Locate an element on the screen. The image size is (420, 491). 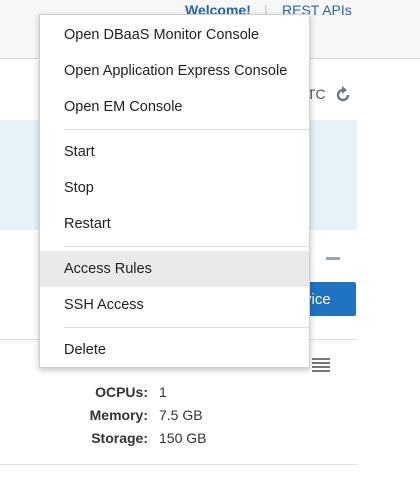
menu-item-restart: Restart is located at coordinates (174, 224).